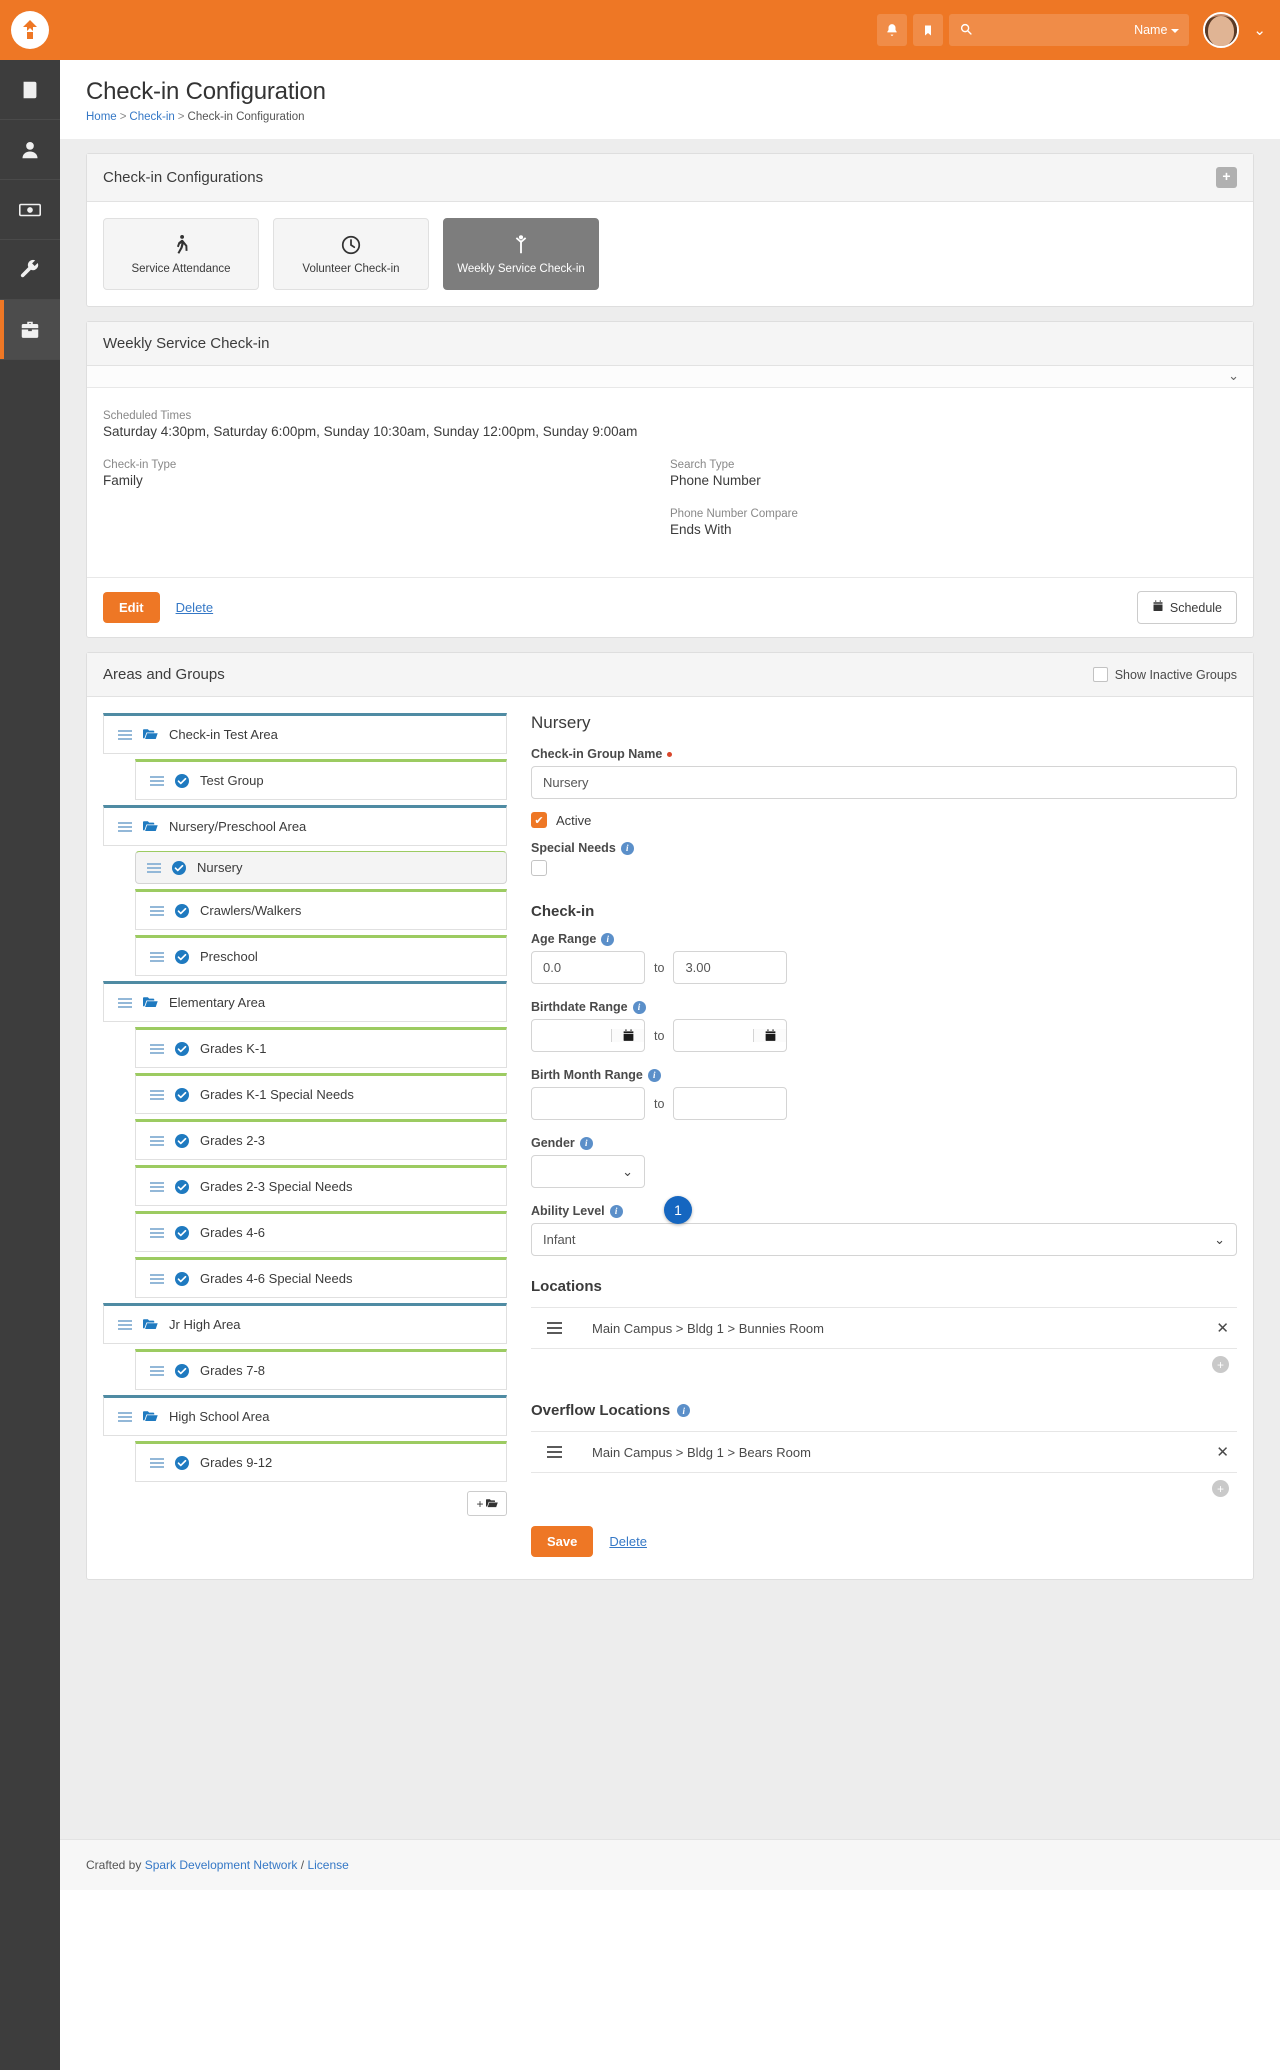 The width and height of the screenshot is (1280, 2070). I want to click on delete-link: Delete, so click(195, 607).